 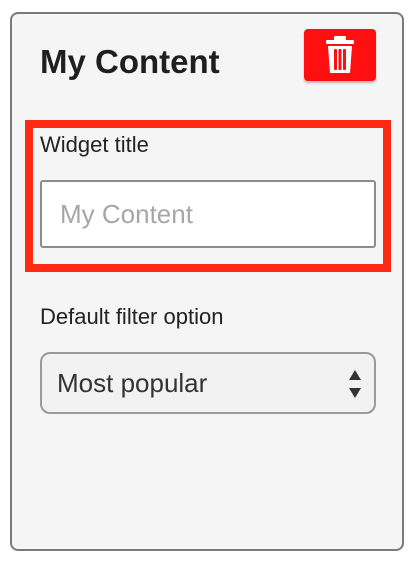 What do you see at coordinates (132, 316) in the screenshot?
I see `default-filter-label: Default filter option` at bounding box center [132, 316].